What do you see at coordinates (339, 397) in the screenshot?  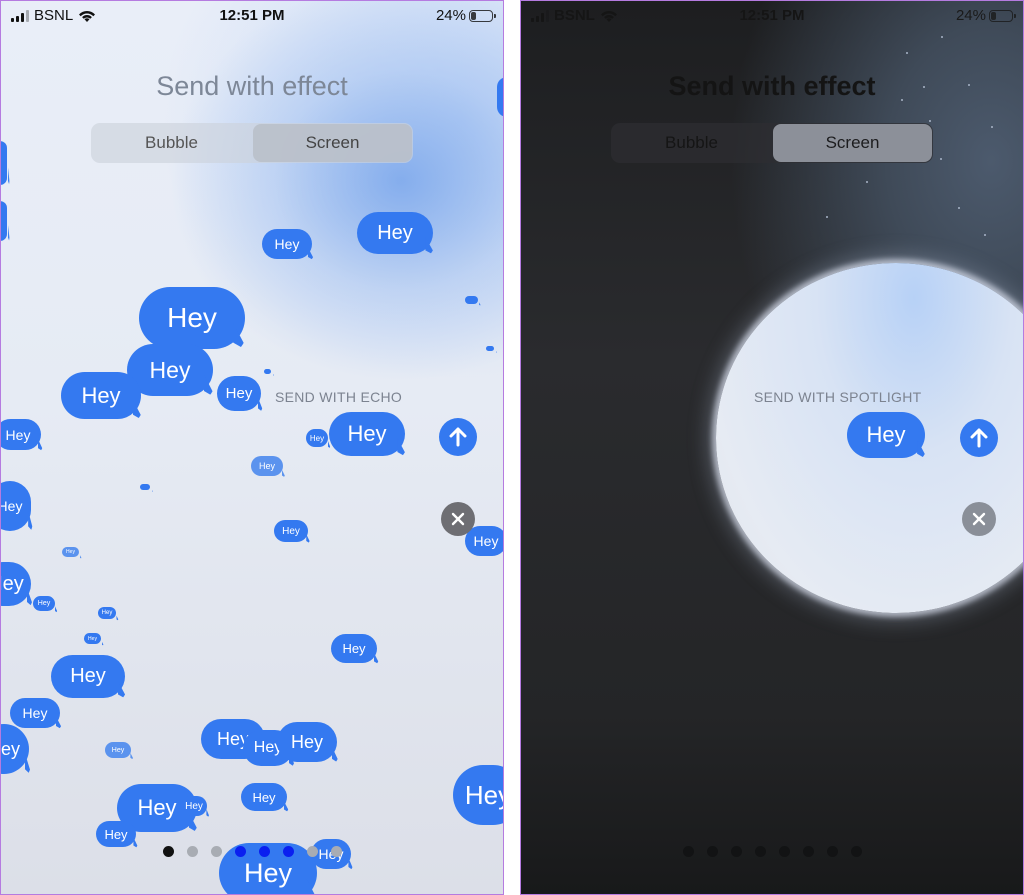 I see `effect-name-label: SEND WITH ECHO` at bounding box center [339, 397].